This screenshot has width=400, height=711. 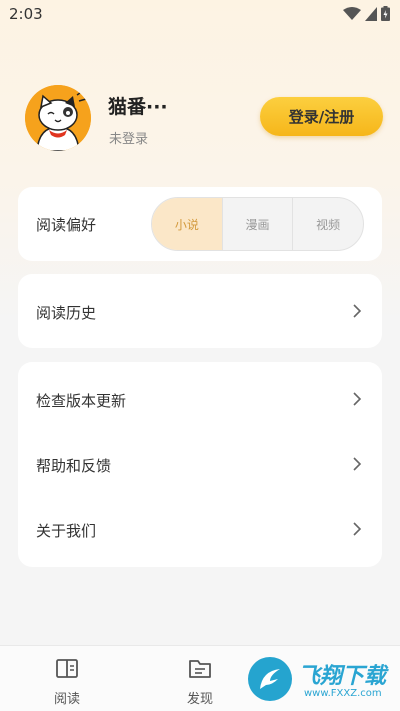 I want to click on menu-item-about-us: 关于我们, so click(x=200, y=530).